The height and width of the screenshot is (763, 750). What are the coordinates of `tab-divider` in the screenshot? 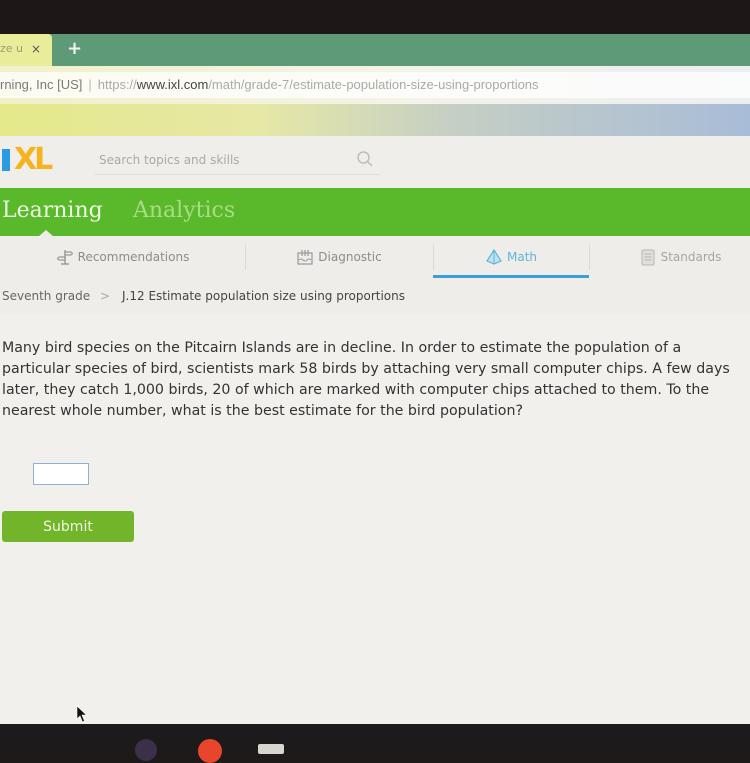 It's located at (589, 257).